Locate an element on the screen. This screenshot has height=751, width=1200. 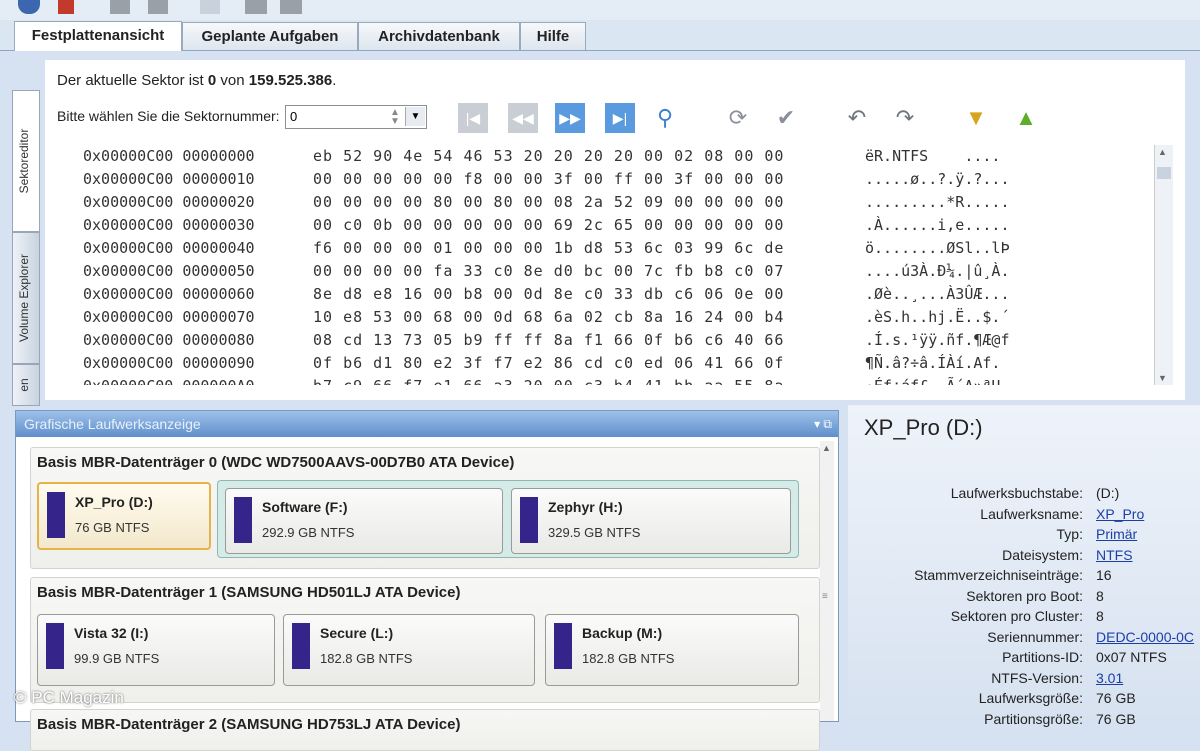
graphic-scrollbar: ▲ ≡ is located at coordinates (827, 581).